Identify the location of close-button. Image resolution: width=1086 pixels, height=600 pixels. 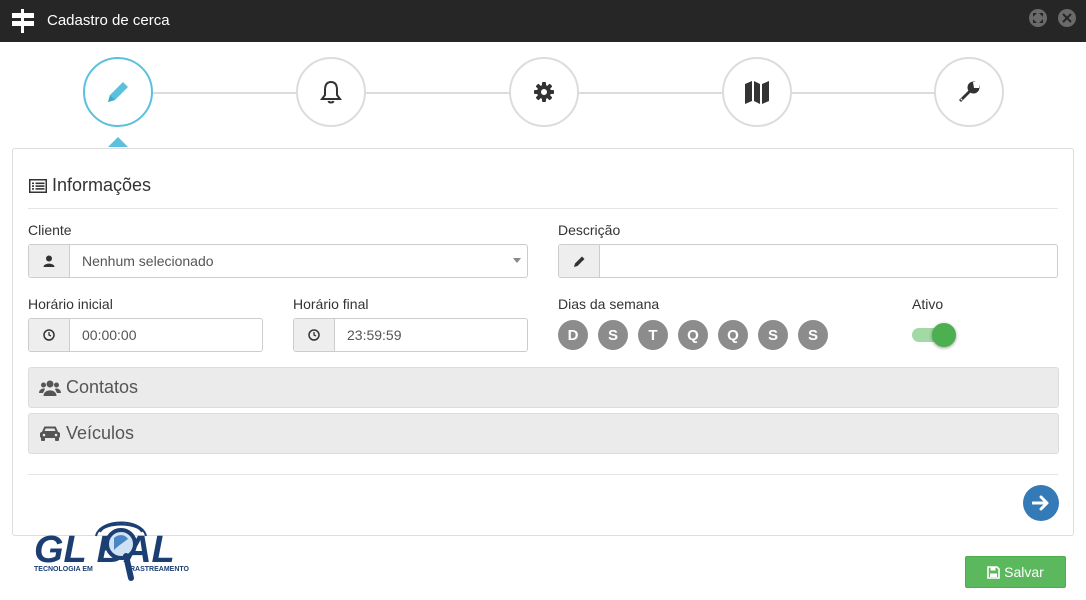
(1067, 18).